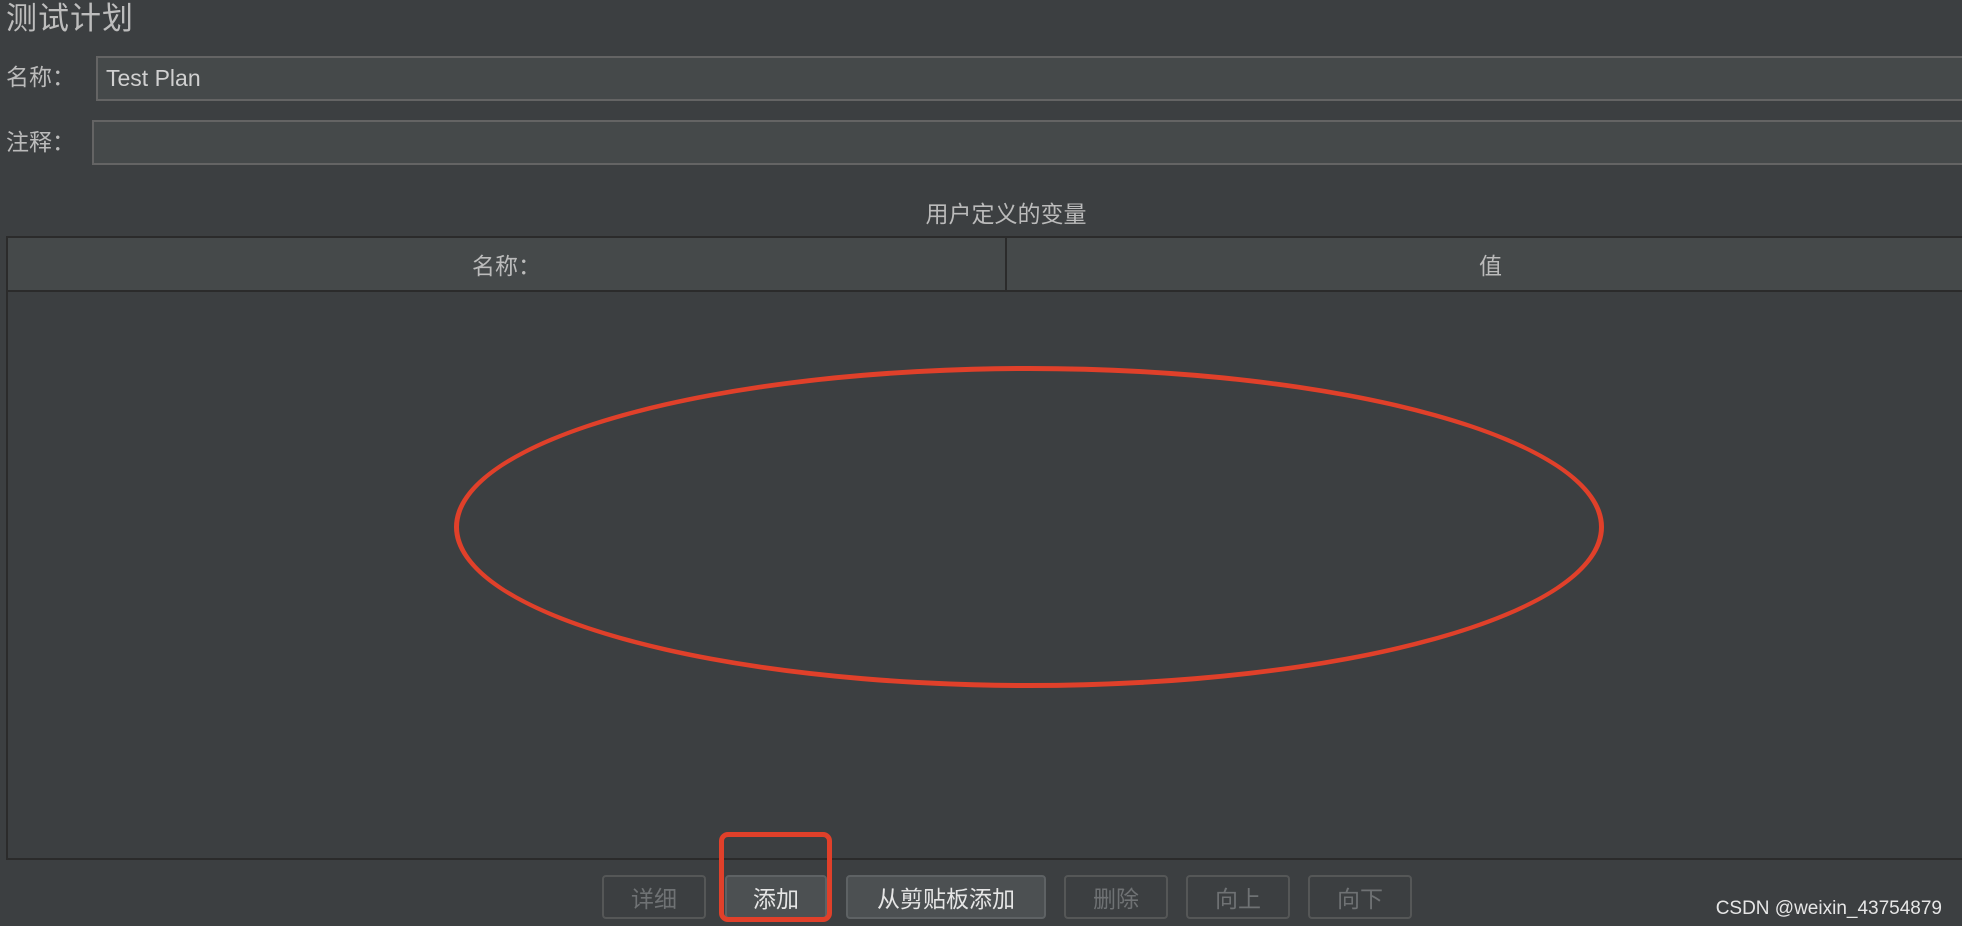 This screenshot has height=926, width=1962. I want to click on delete-button: 删除, so click(1116, 897).